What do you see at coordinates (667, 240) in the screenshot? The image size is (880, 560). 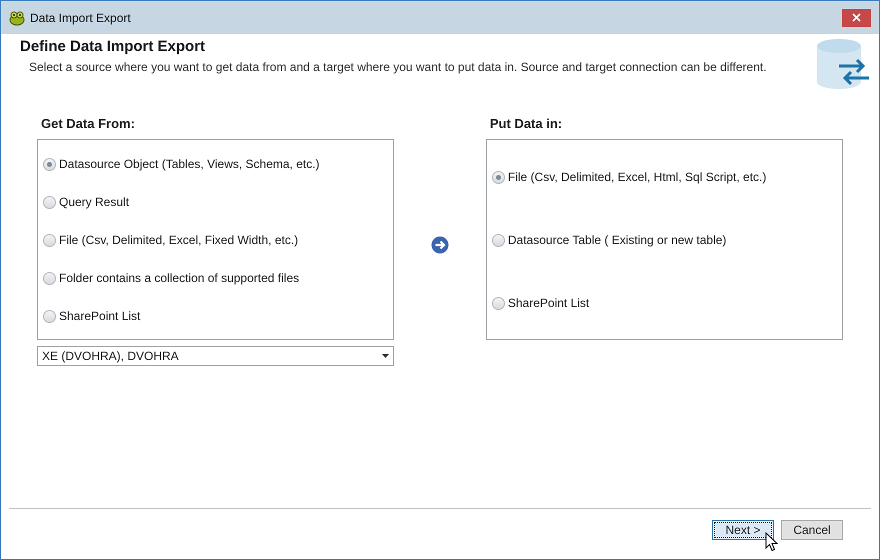 I see `radio-option: Datasource Table ( Existing or new table)` at bounding box center [667, 240].